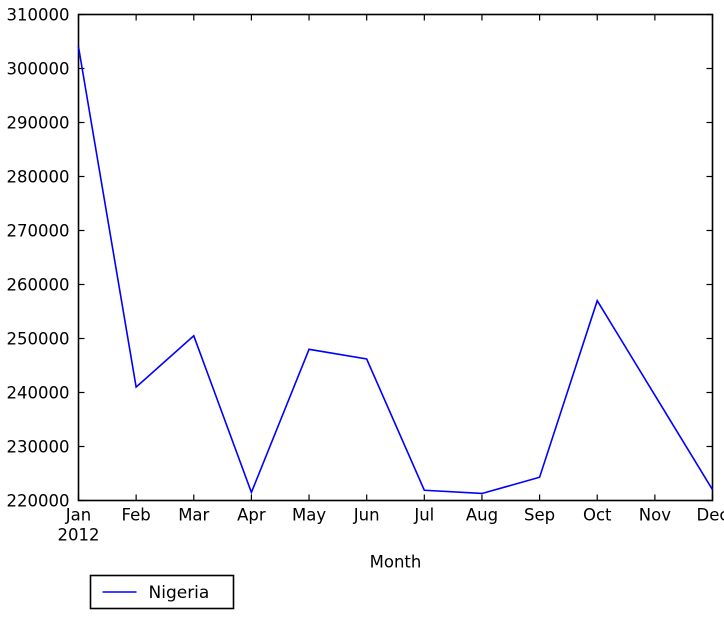 The image size is (724, 621). Describe the element at coordinates (482, 515) in the screenshot. I see `x-tick-label: Aug` at that location.